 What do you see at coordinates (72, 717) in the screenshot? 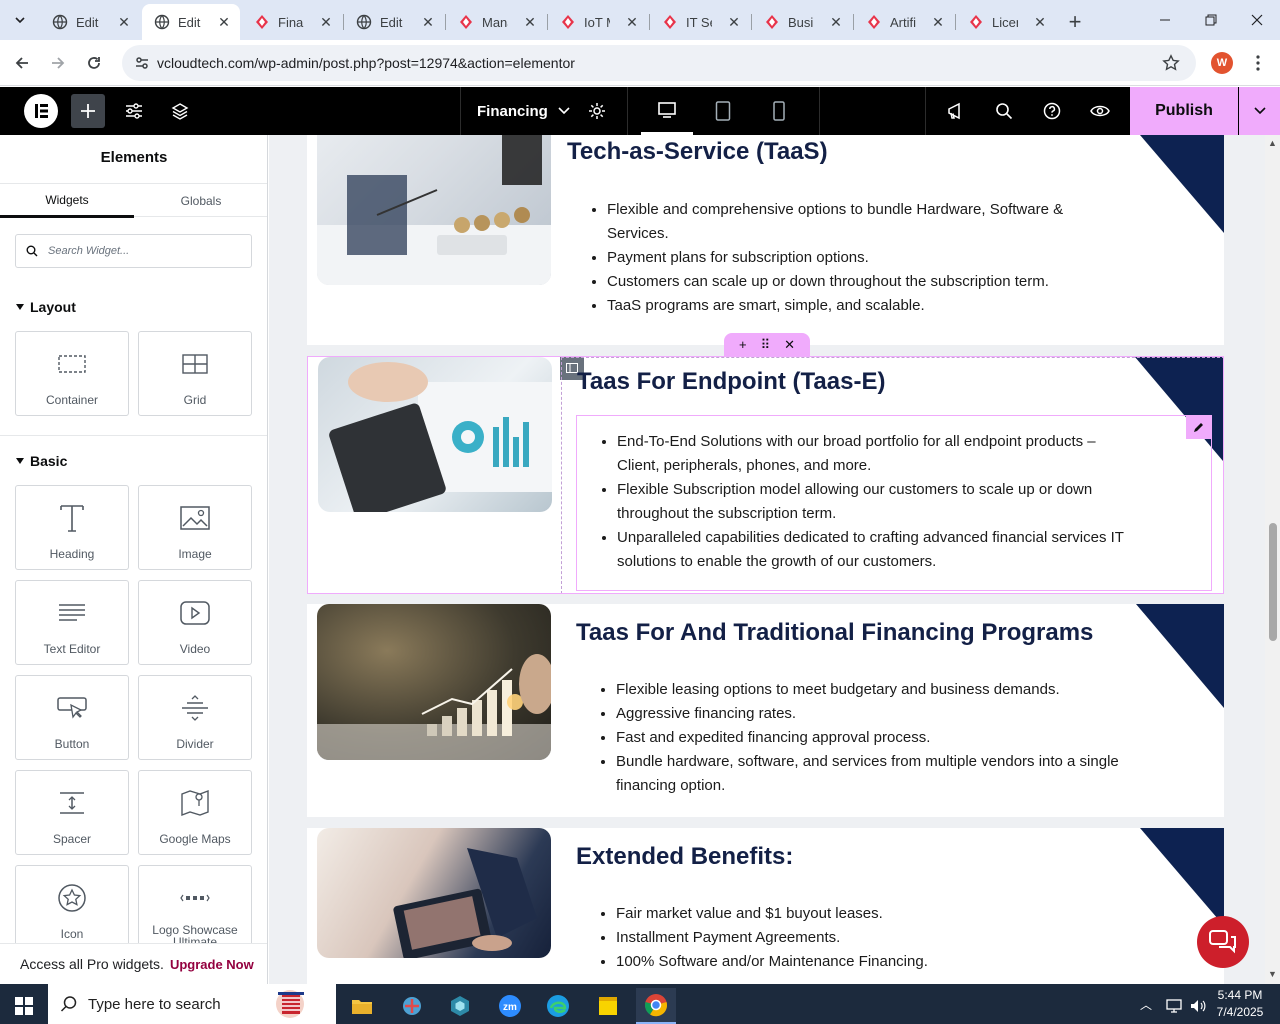
I see `widget-button: Button` at bounding box center [72, 717].